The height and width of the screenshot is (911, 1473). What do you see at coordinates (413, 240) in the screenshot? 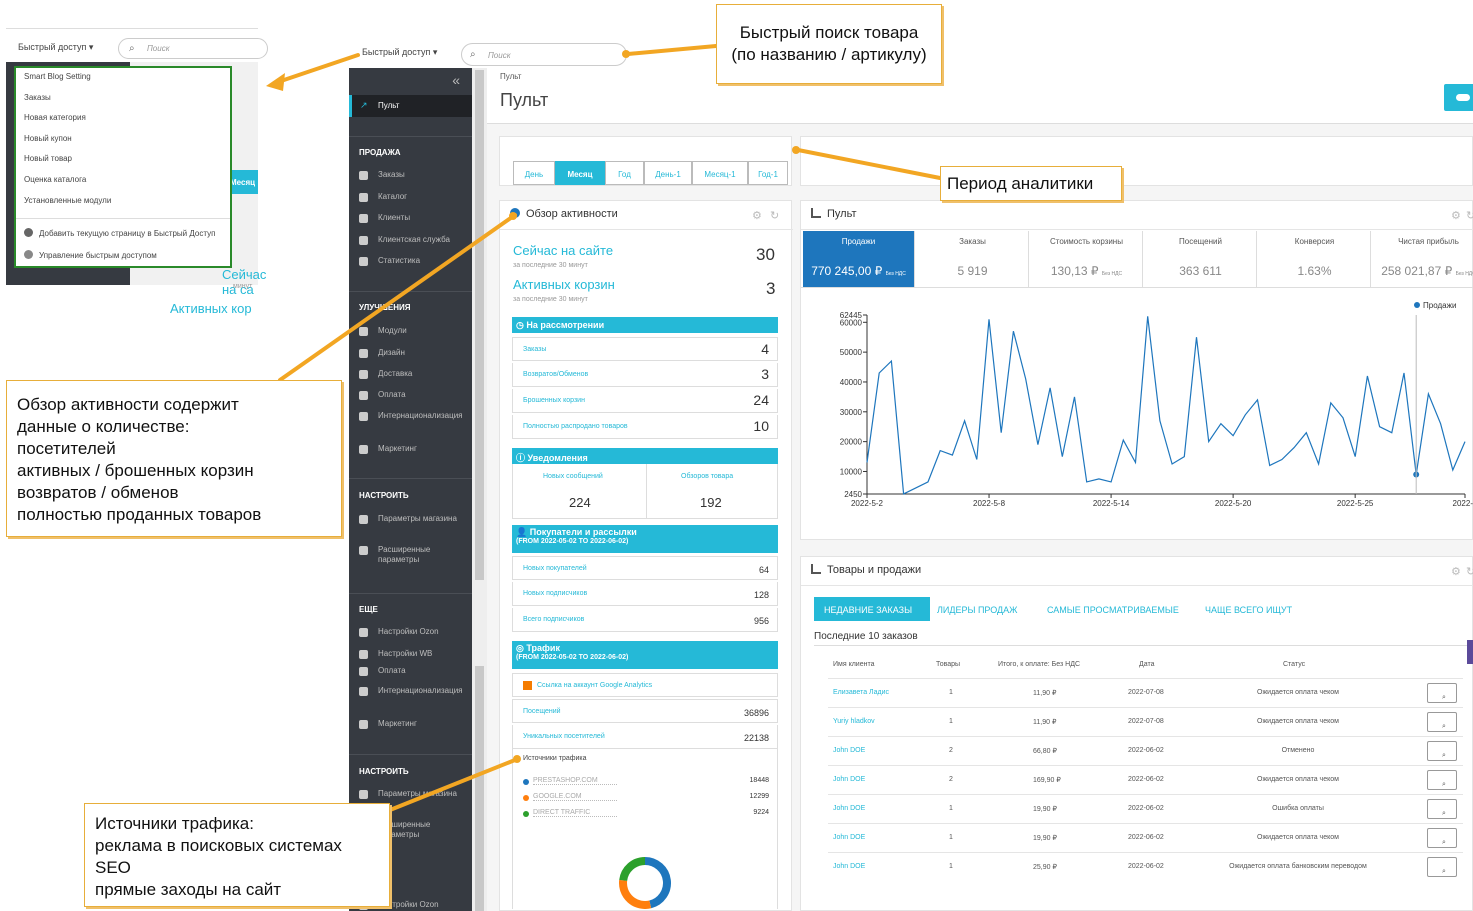
I see `sidebar-item: Клиентская служба` at bounding box center [413, 240].